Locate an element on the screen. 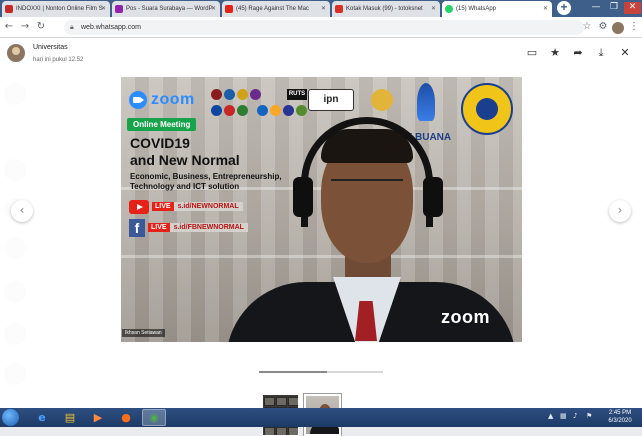  browser-tab-indoxxi: INDOXXI | Nonton Online Film S ✕ is located at coordinates (56, 9).